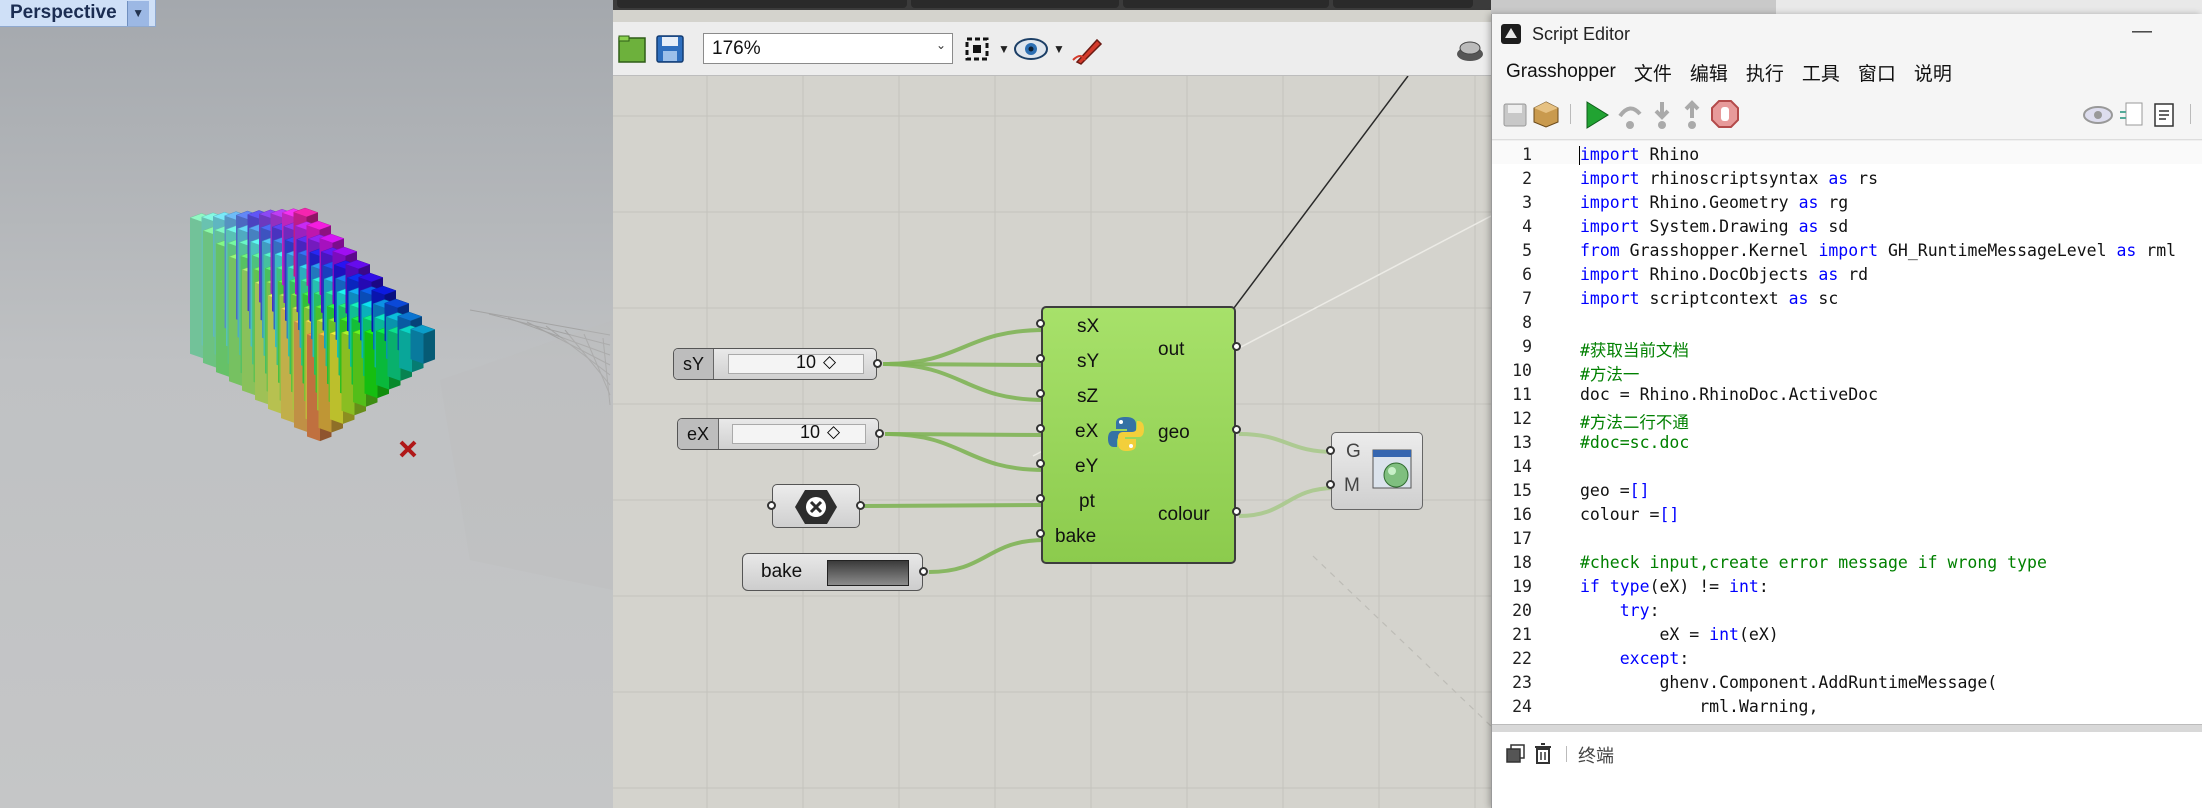  I want to click on input-param-pt: pt, so click(1087, 502).